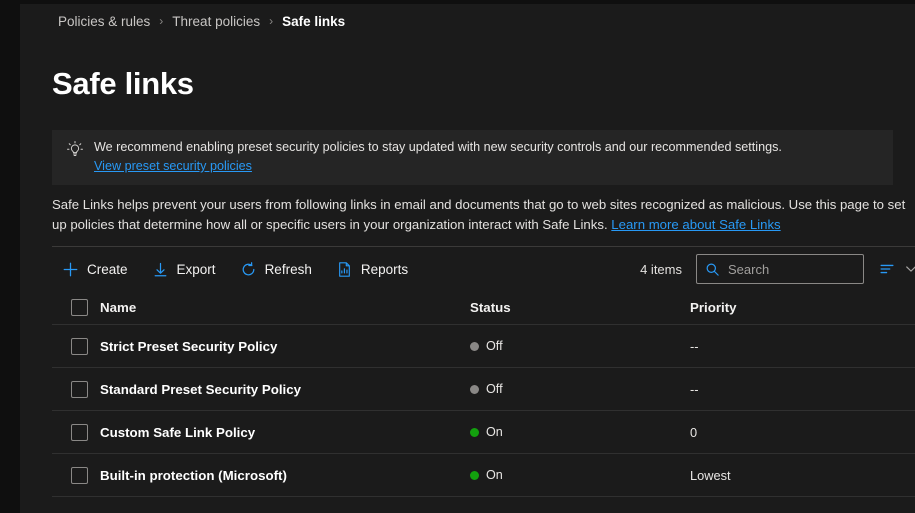 This screenshot has height=513, width=915. I want to click on search-box, so click(800, 269).